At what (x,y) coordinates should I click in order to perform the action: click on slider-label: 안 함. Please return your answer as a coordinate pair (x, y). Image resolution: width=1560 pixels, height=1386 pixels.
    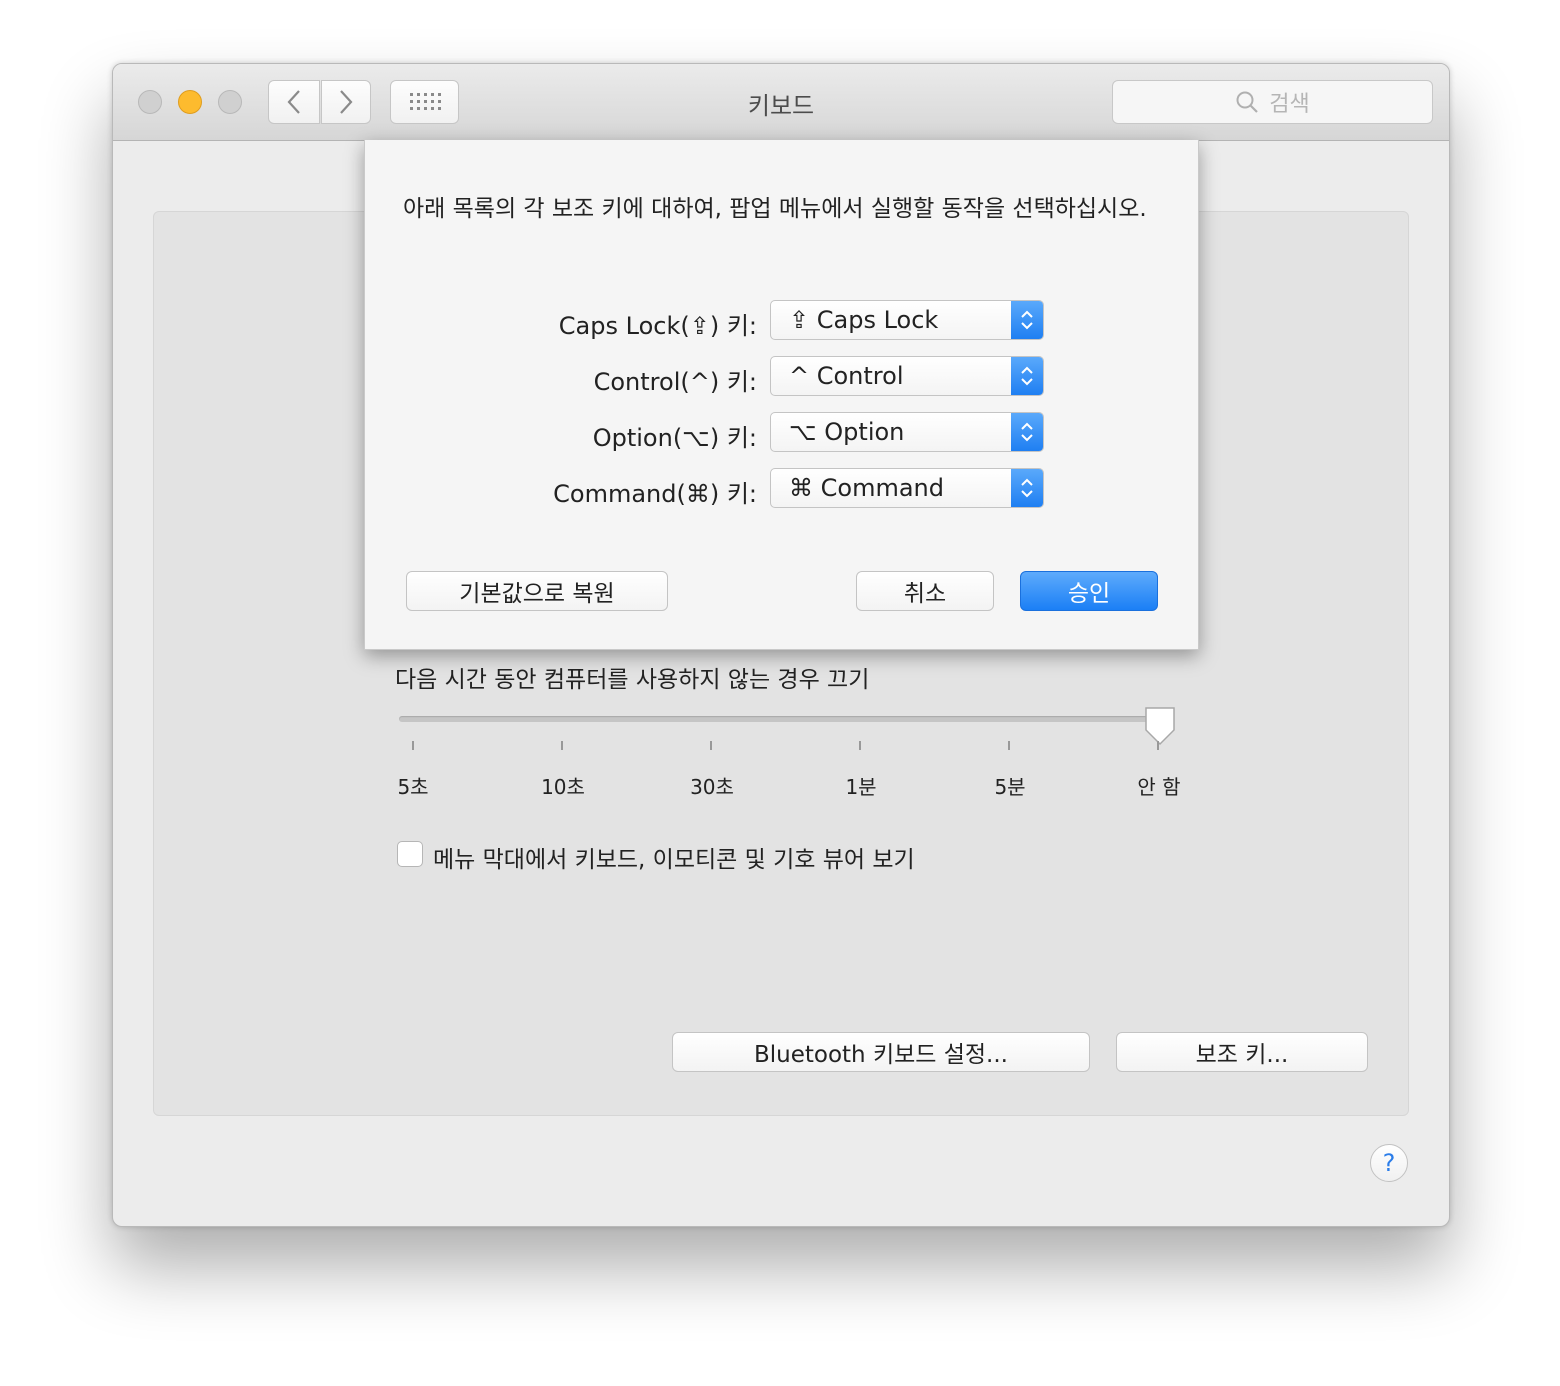
    Looking at the image, I should click on (1159, 787).